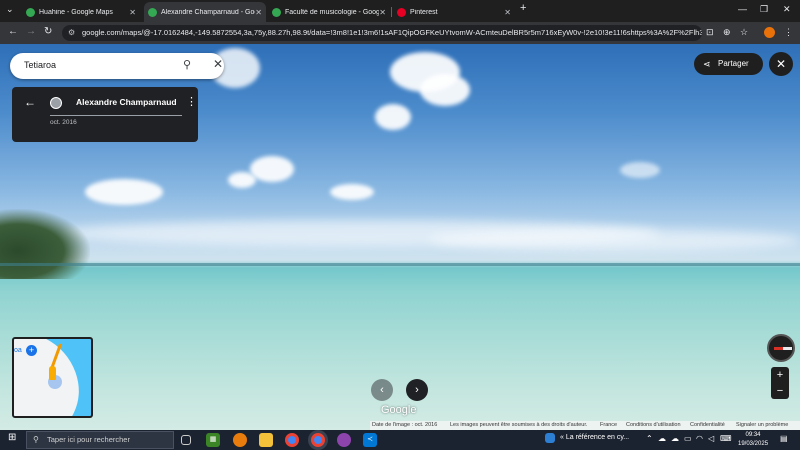  I want to click on notifications-icon: ▤, so click(784, 438).